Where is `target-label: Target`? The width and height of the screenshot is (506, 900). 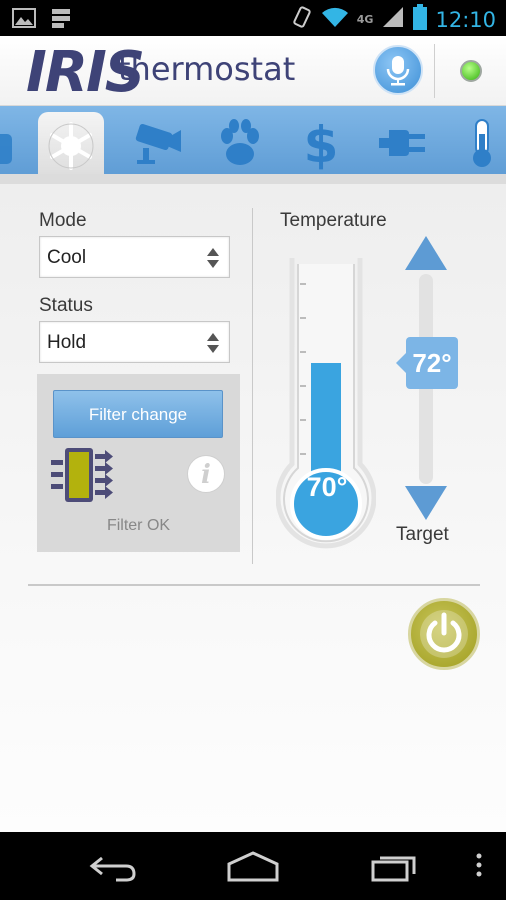 target-label: Target is located at coordinates (422, 534).